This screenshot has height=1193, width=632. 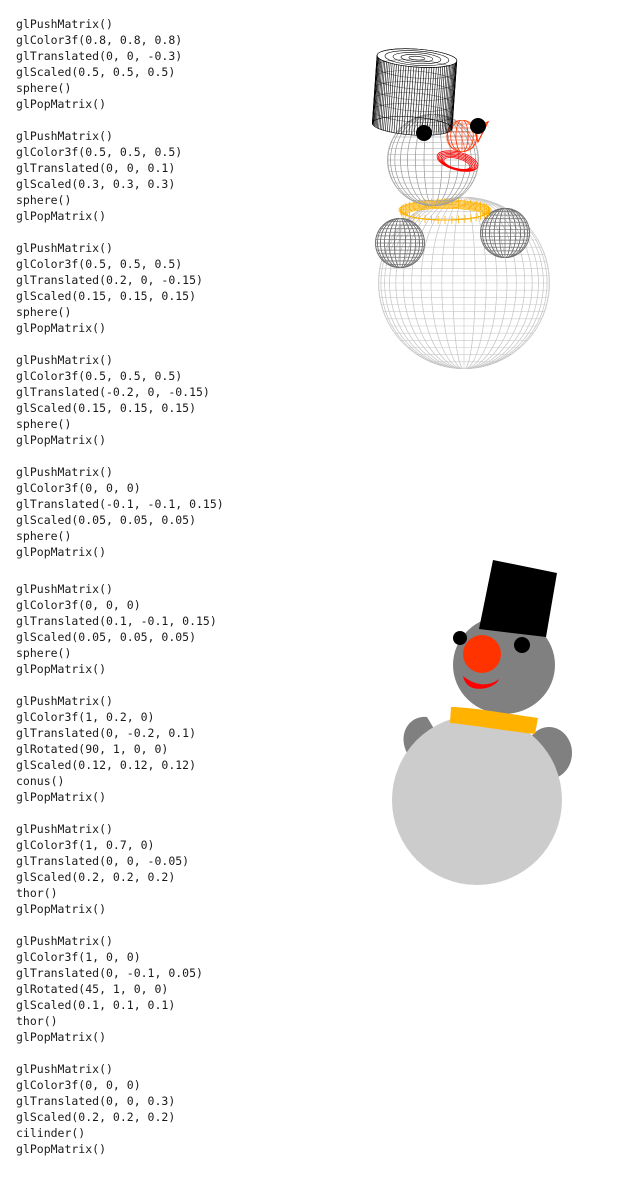 I want to click on wireframe-snowman, so click(x=460, y=208).